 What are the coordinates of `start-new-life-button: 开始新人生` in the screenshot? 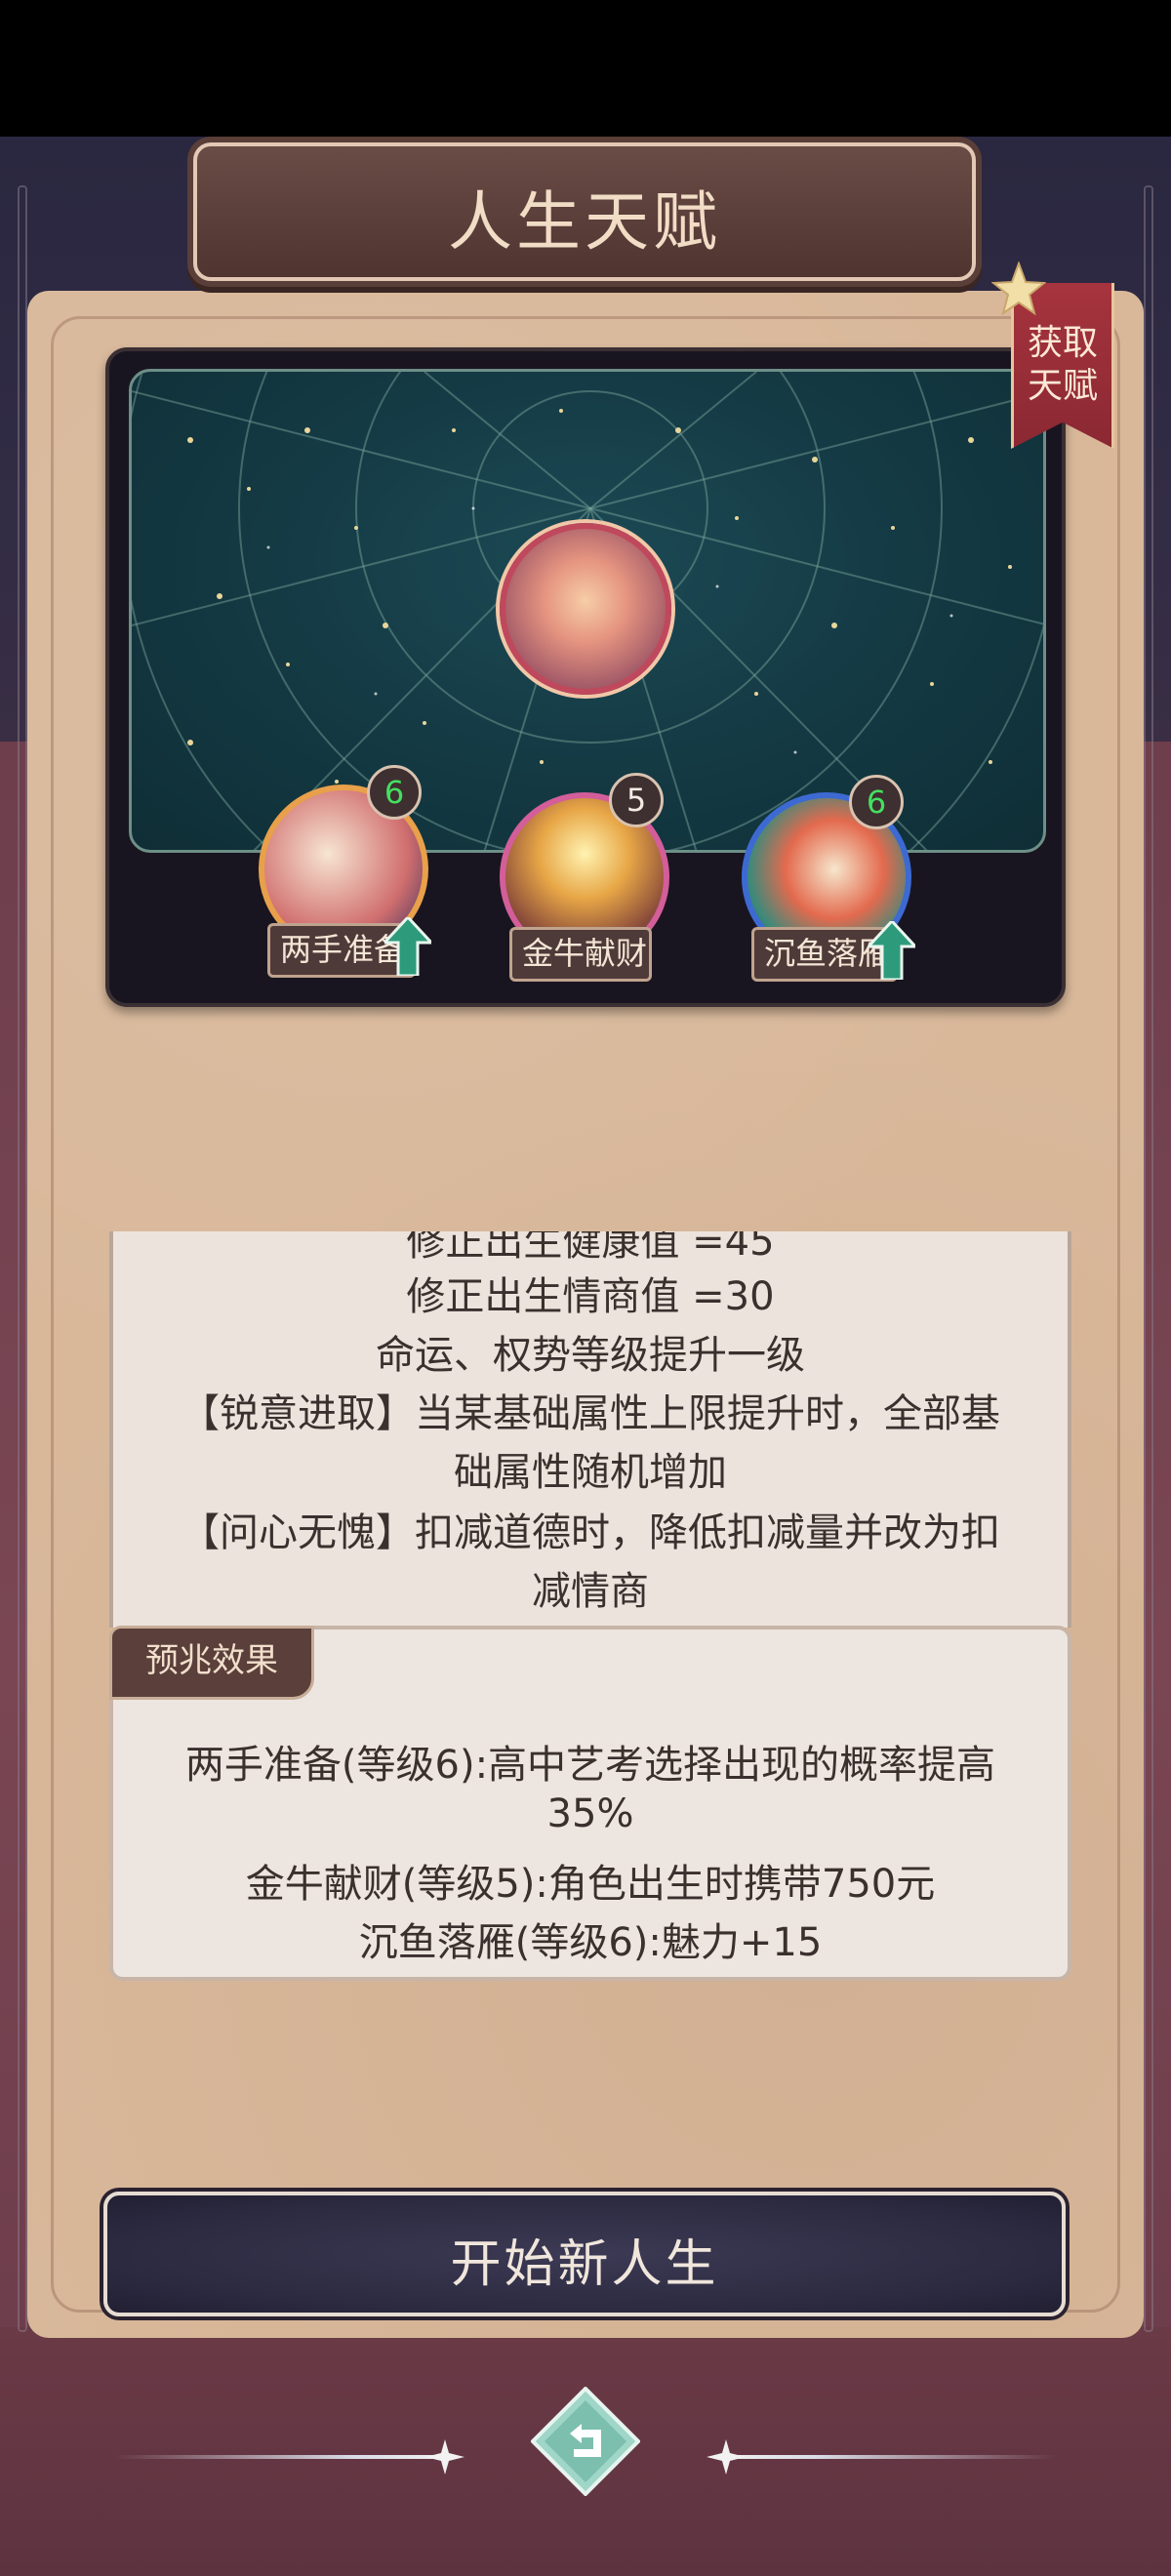 It's located at (584, 2254).